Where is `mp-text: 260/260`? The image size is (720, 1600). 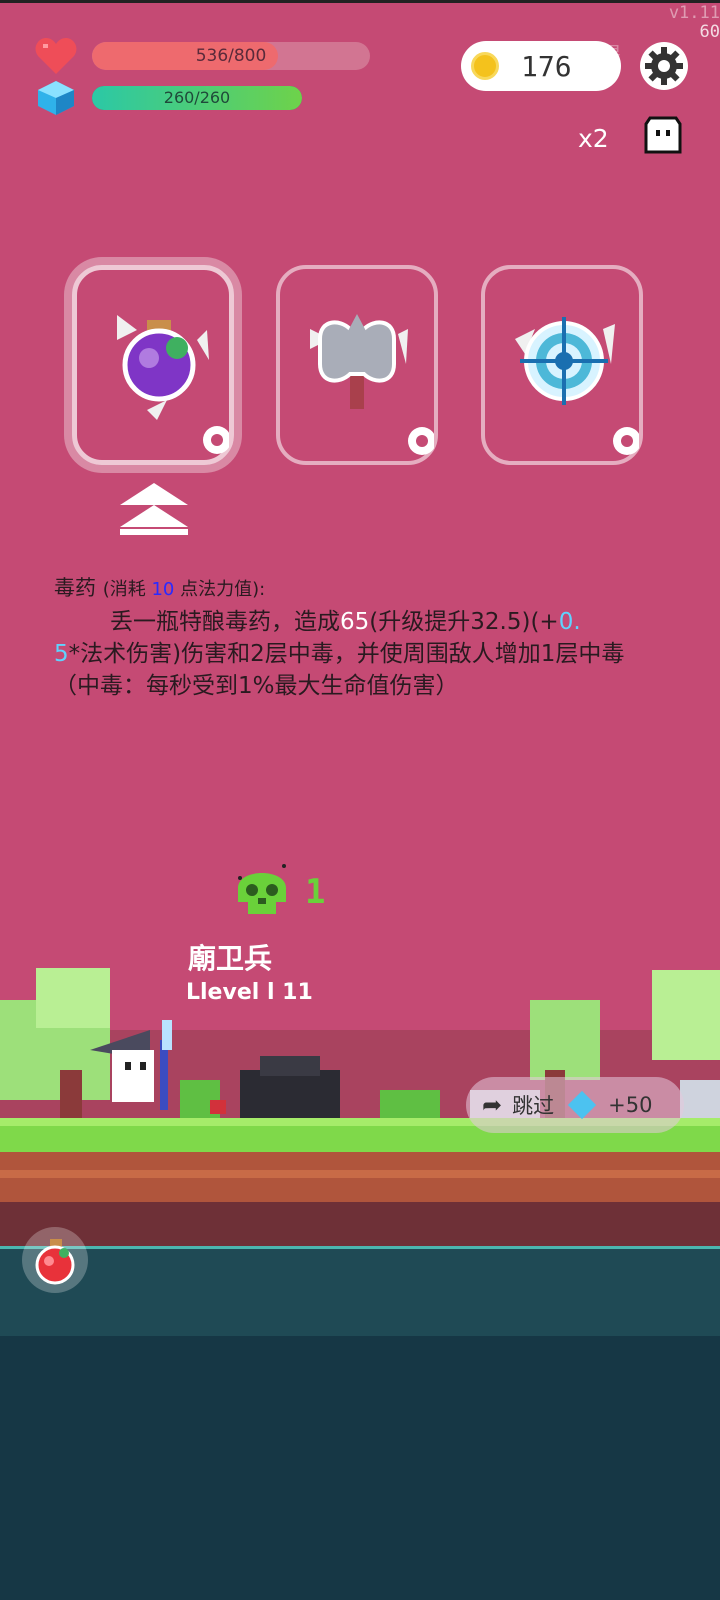
mp-text: 260/260 is located at coordinates (197, 97).